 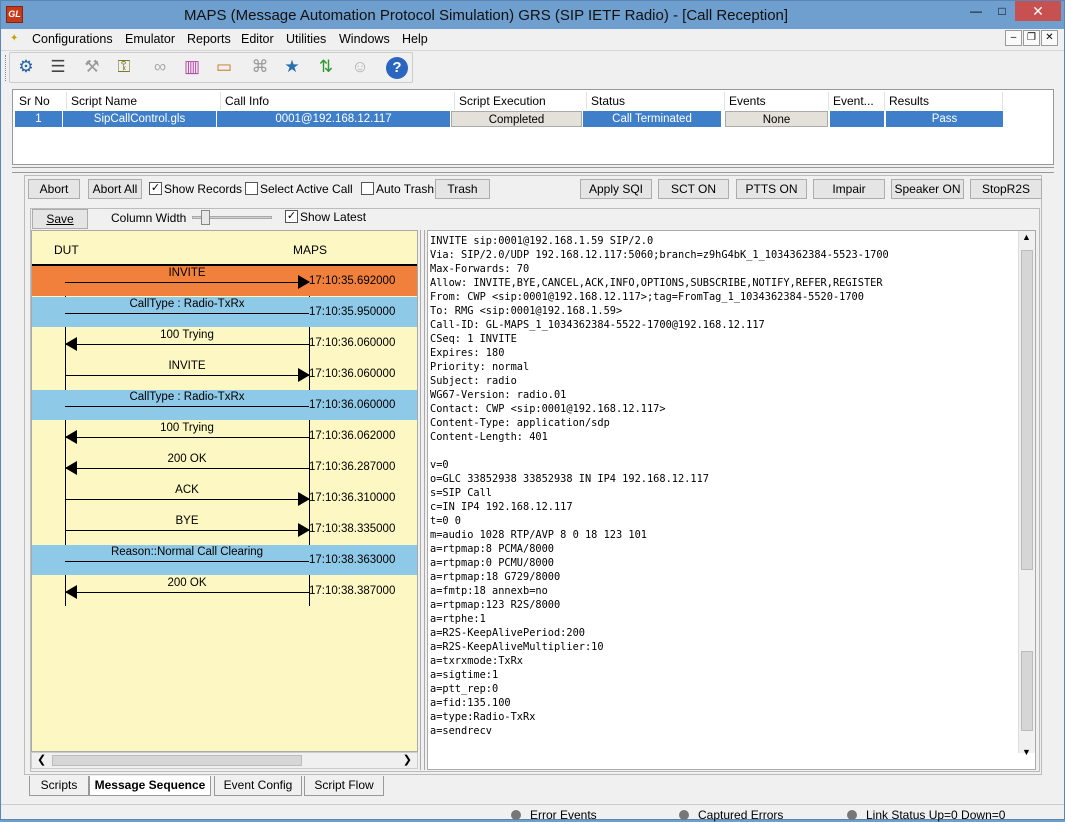 I want to click on scroll-up-icon: ▲, so click(x=1026, y=237).